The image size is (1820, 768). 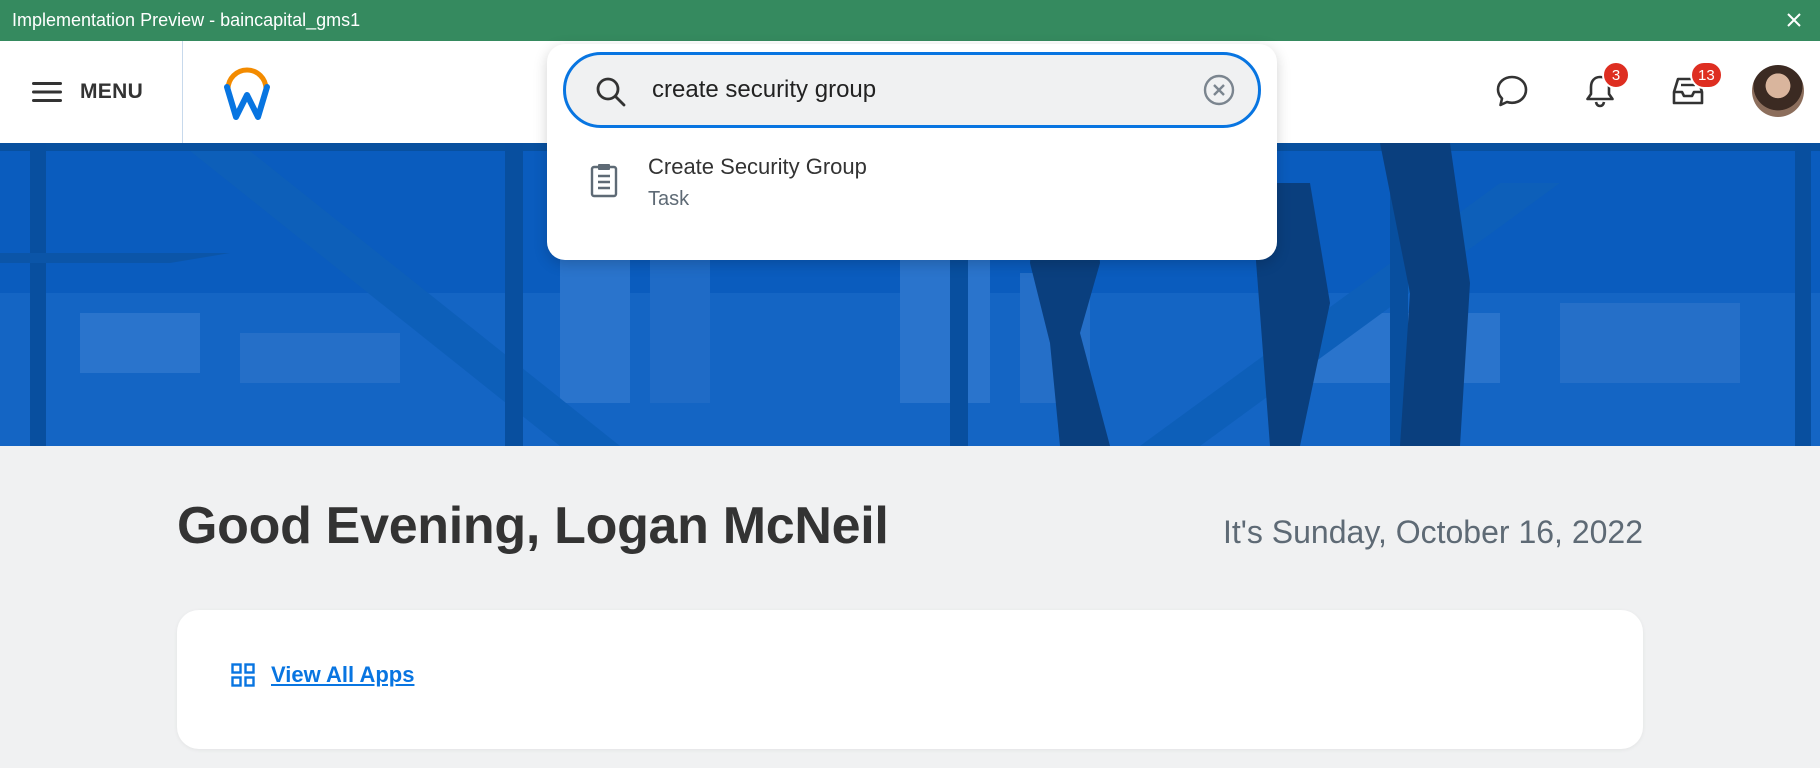 I want to click on chat-icon, so click(x=1512, y=91).